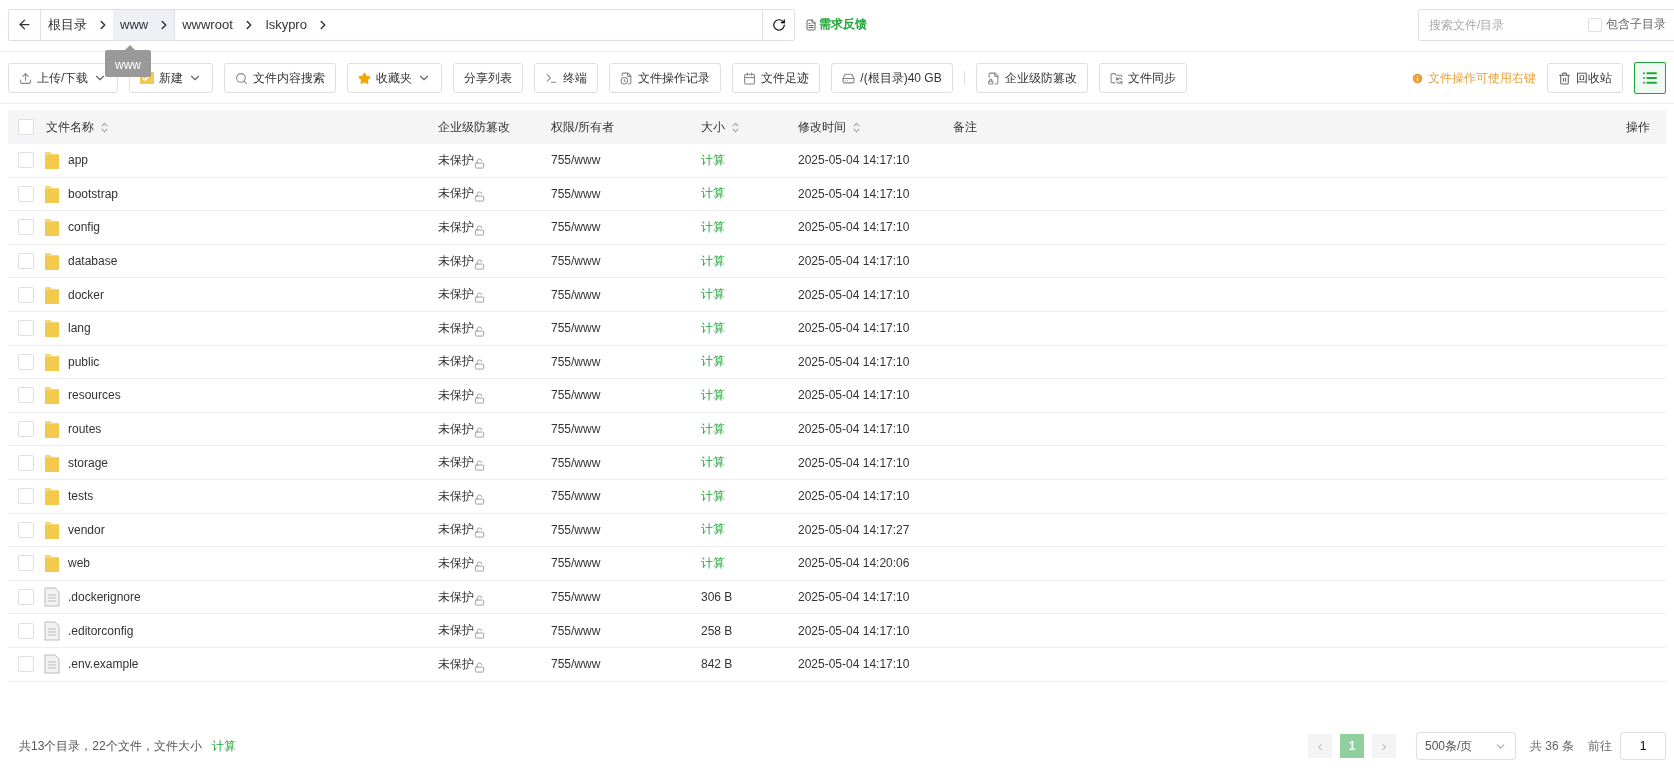 Image resolution: width=1674 pixels, height=774 pixels. What do you see at coordinates (70, 127) in the screenshot?
I see `column-header: 文件名称` at bounding box center [70, 127].